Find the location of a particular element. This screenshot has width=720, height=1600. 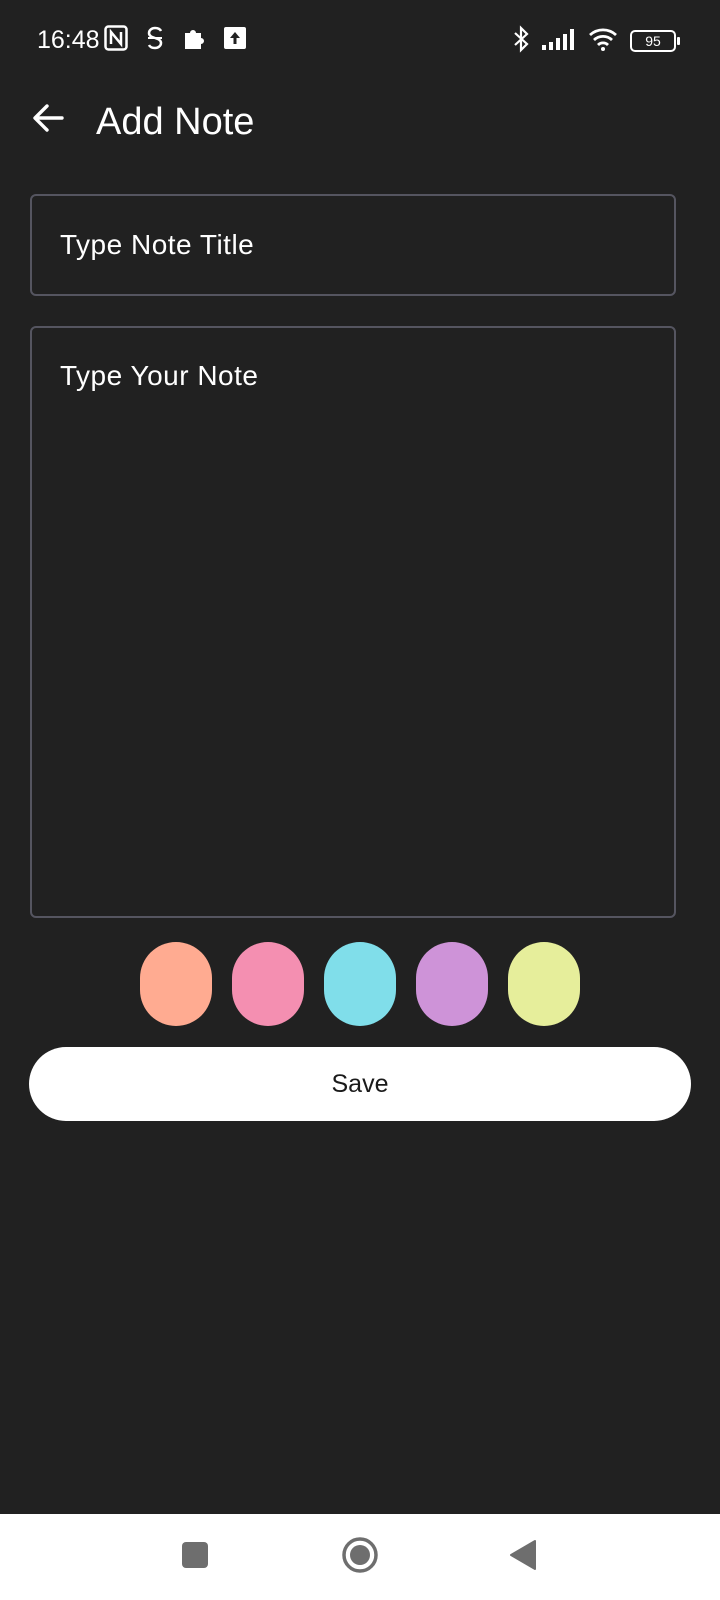

bluetooth-icon is located at coordinates (521, 41).